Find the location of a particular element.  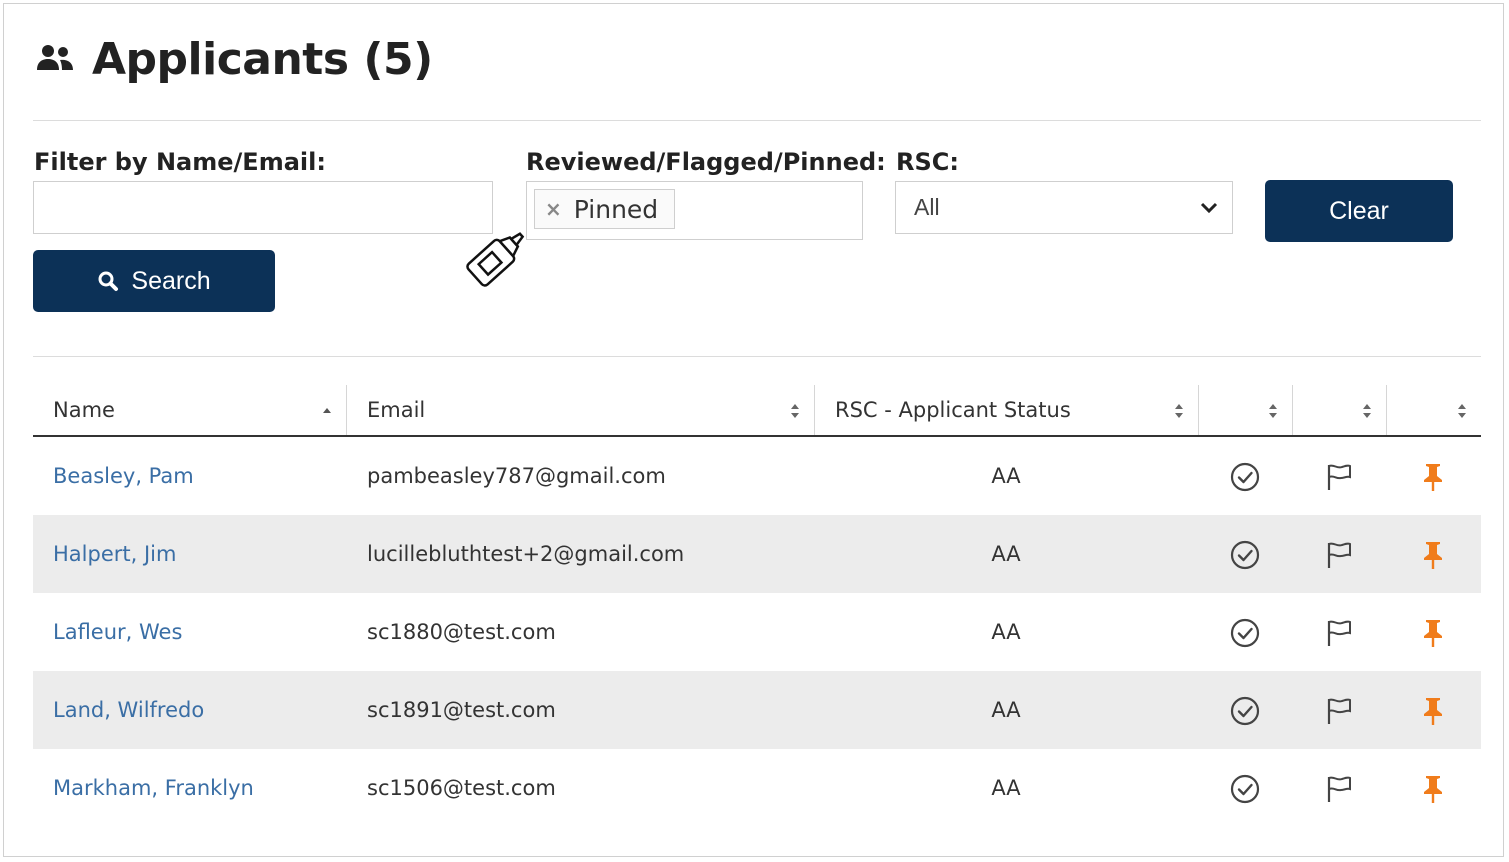

applicant-email: sc1506@test.com is located at coordinates (461, 788).